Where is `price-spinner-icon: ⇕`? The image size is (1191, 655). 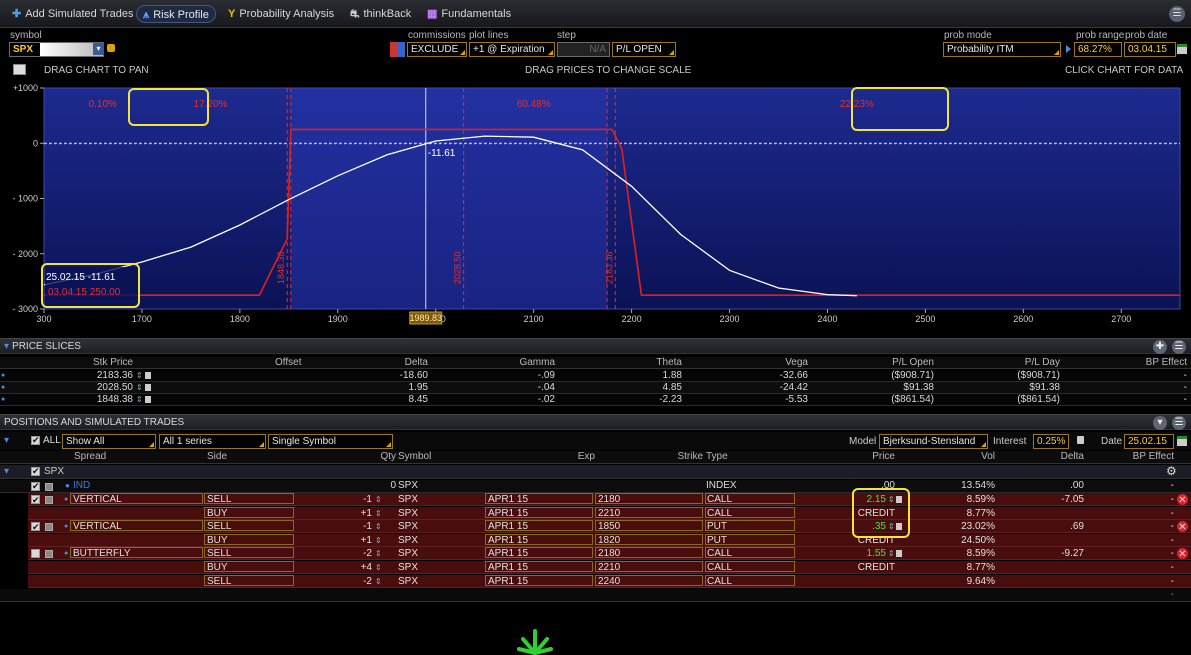 price-spinner-icon: ⇕ is located at coordinates (891, 553).